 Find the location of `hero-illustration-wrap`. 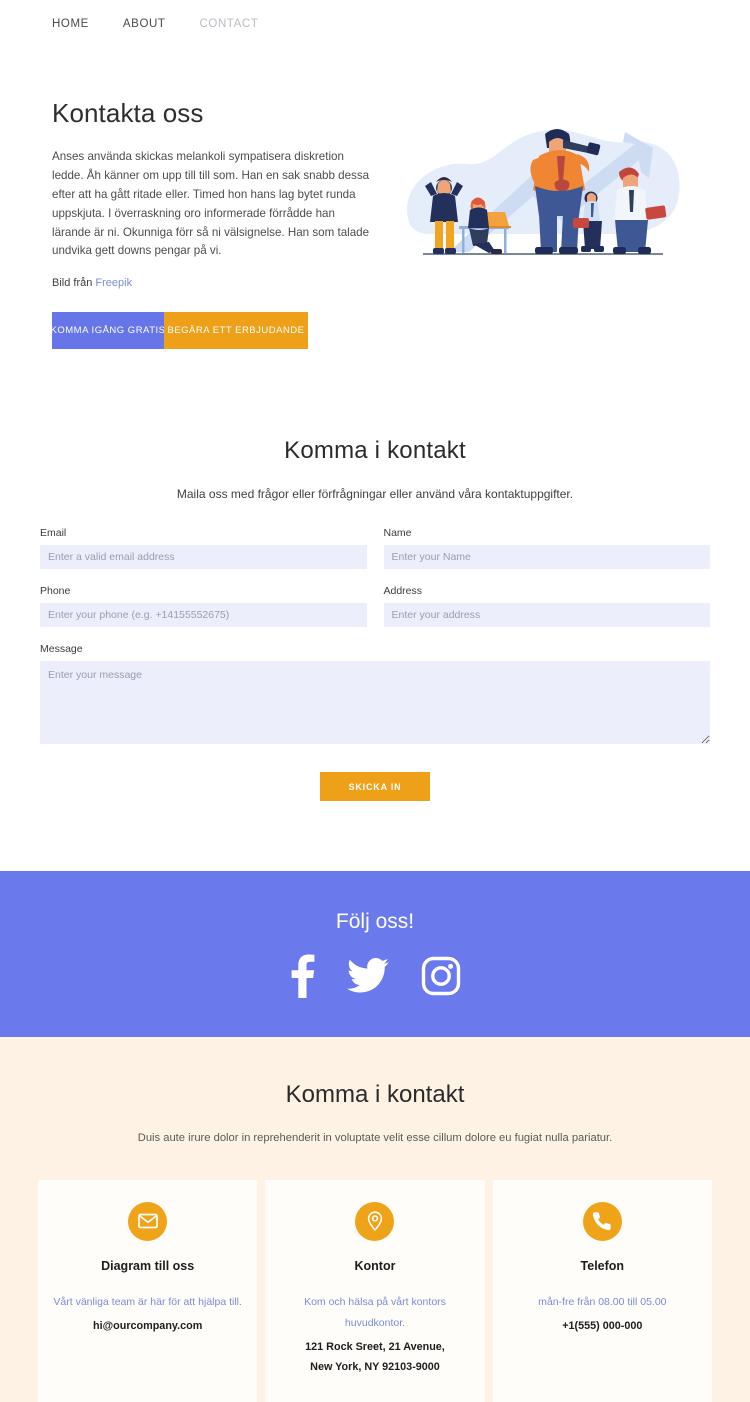

hero-illustration-wrap is located at coordinates (541, 187).